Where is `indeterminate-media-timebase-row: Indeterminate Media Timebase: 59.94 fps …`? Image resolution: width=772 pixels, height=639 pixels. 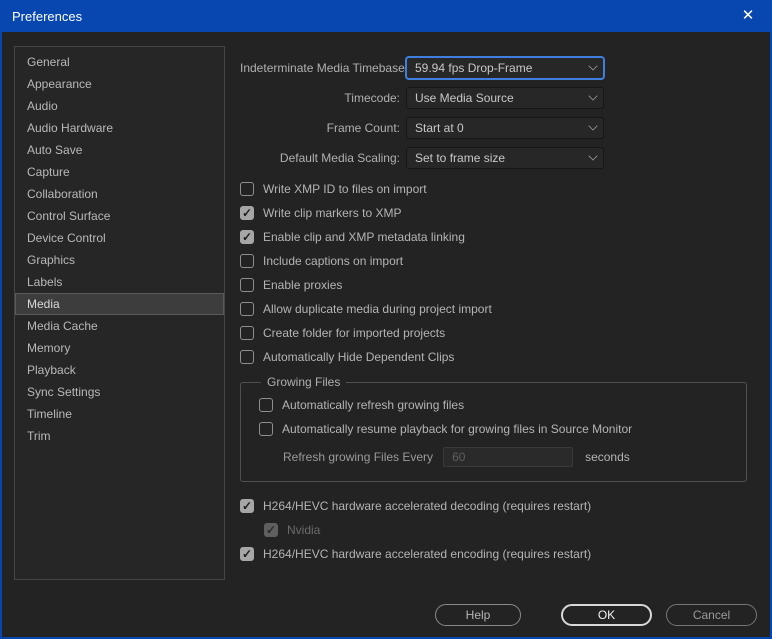 indeterminate-media-timebase-row: Indeterminate Media Timebase: 59.94 fps … is located at coordinates (496, 68).